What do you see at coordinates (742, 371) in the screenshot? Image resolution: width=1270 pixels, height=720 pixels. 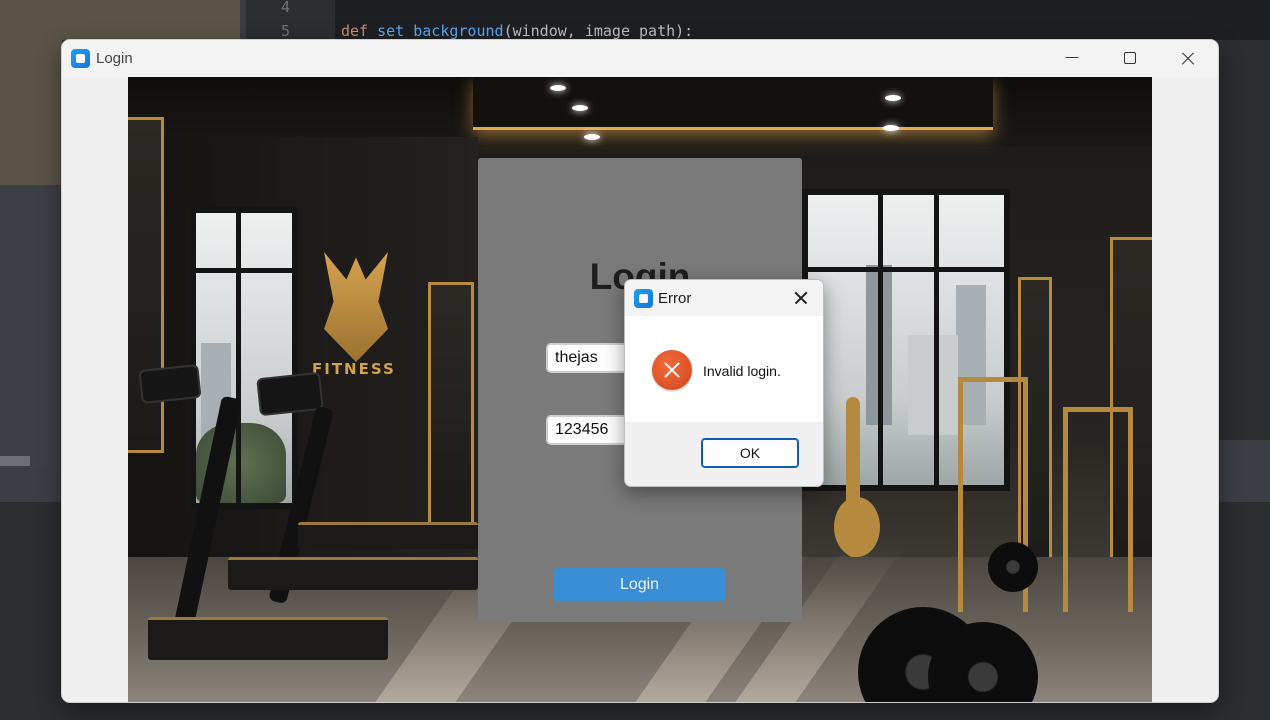 I see `error-message: Invalid login.` at bounding box center [742, 371].